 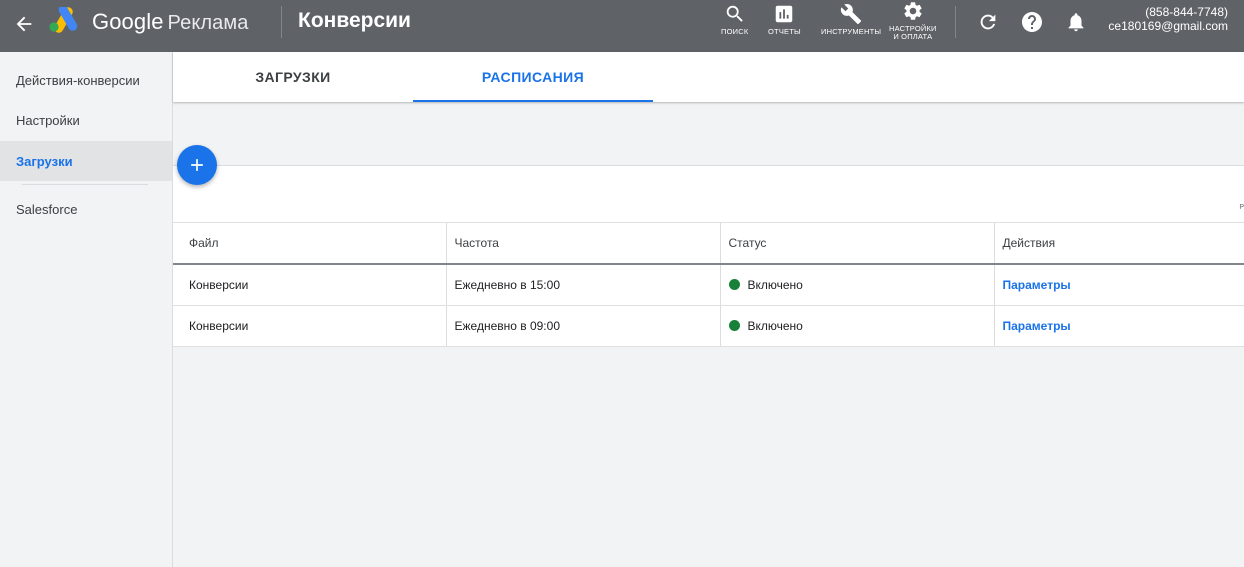 I want to click on settings-billing-label: НАСТРОЙКИ И ОПЛАТА, so click(x=913, y=33).